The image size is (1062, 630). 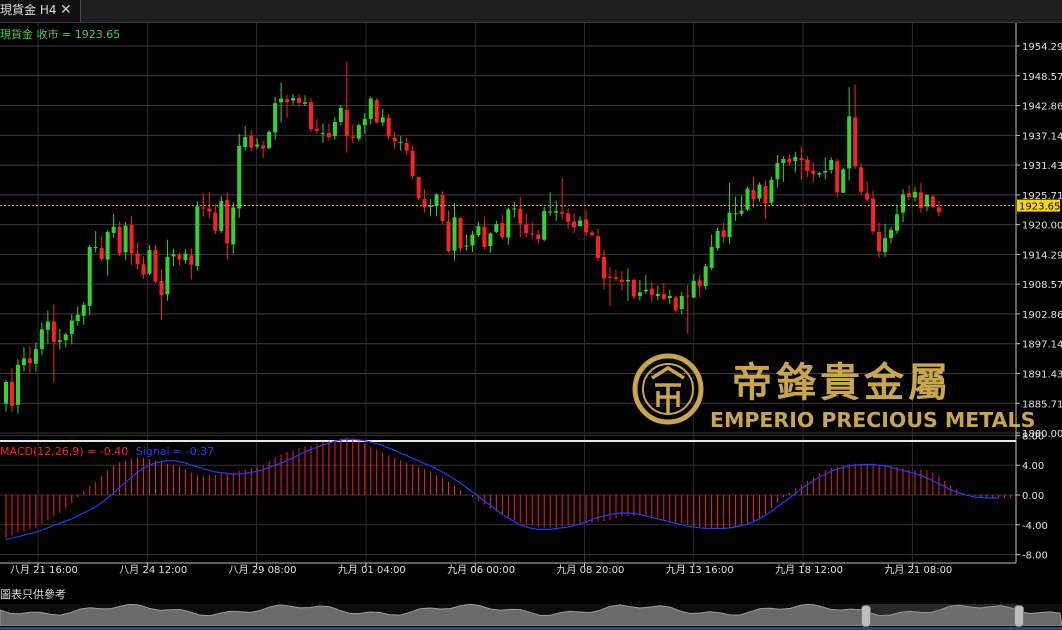 What do you see at coordinates (1042, 285) in the screenshot?
I see `price-tick-label: 1908.57` at bounding box center [1042, 285].